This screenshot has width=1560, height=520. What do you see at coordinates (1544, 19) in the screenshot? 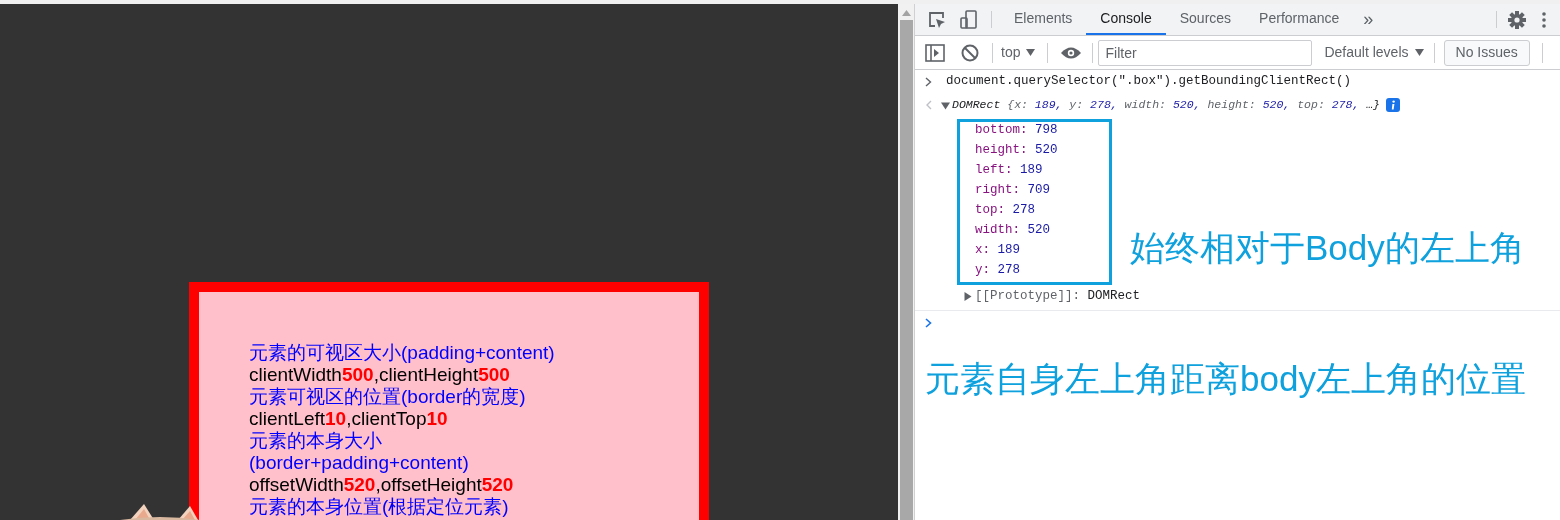
I see `more-options-icon` at bounding box center [1544, 19].